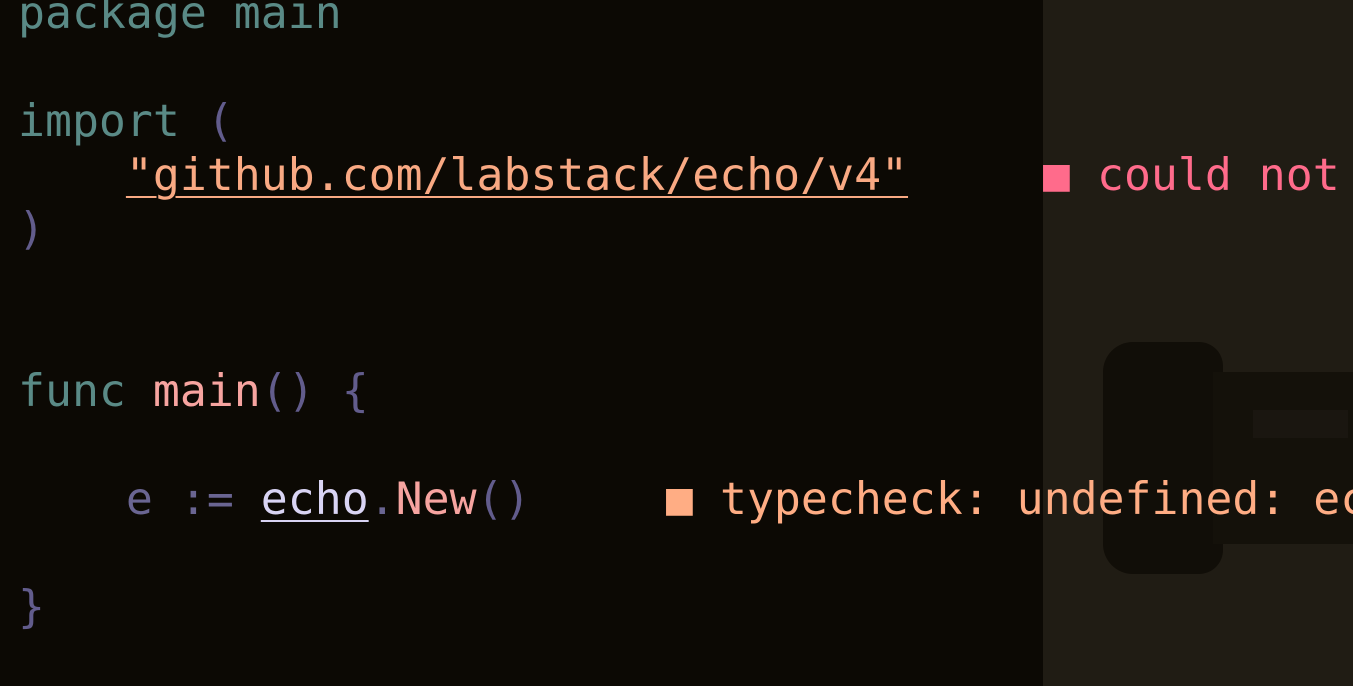  I want to click on package-ref: echo, so click(315, 498).